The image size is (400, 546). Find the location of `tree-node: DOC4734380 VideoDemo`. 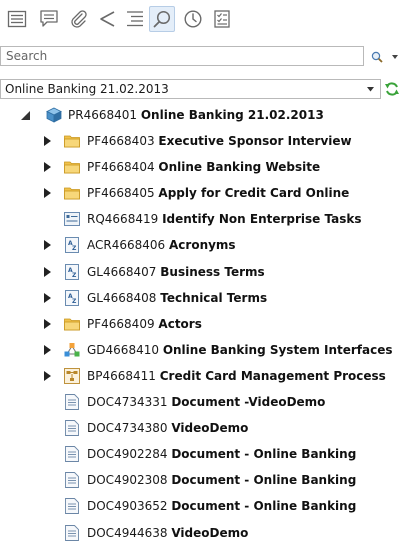

tree-node: DOC4734380 VideoDemo is located at coordinates (200, 428).